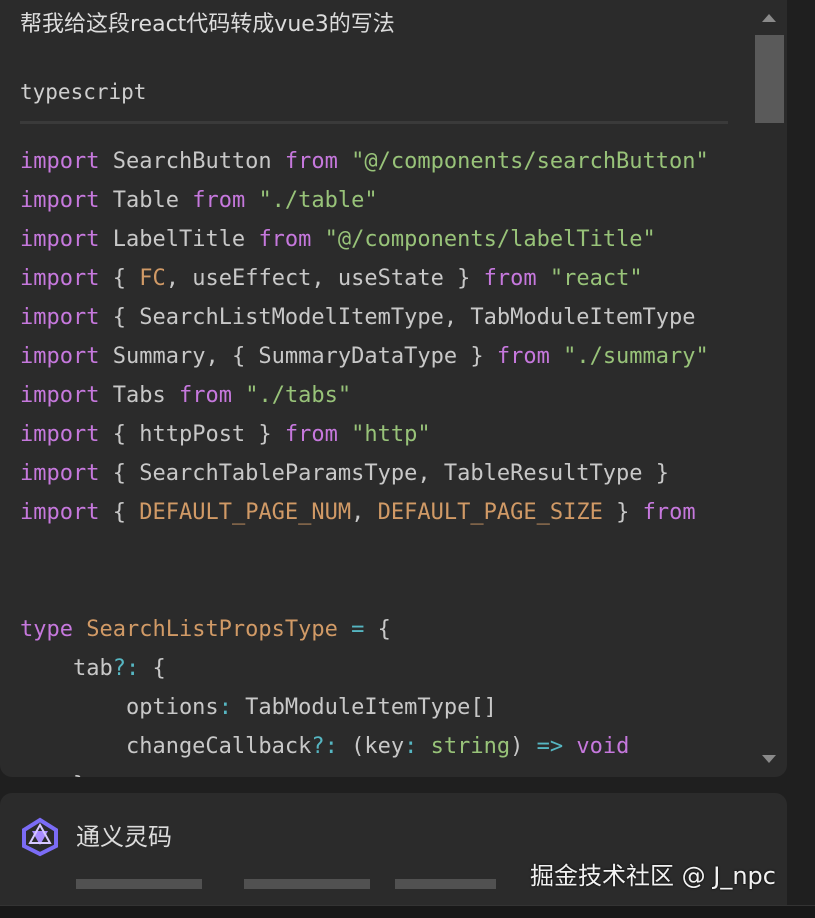 Image resolution: width=815 pixels, height=918 pixels. Describe the element at coordinates (324, 278) in the screenshot. I see `code-token: , useEffect, useState }` at that location.